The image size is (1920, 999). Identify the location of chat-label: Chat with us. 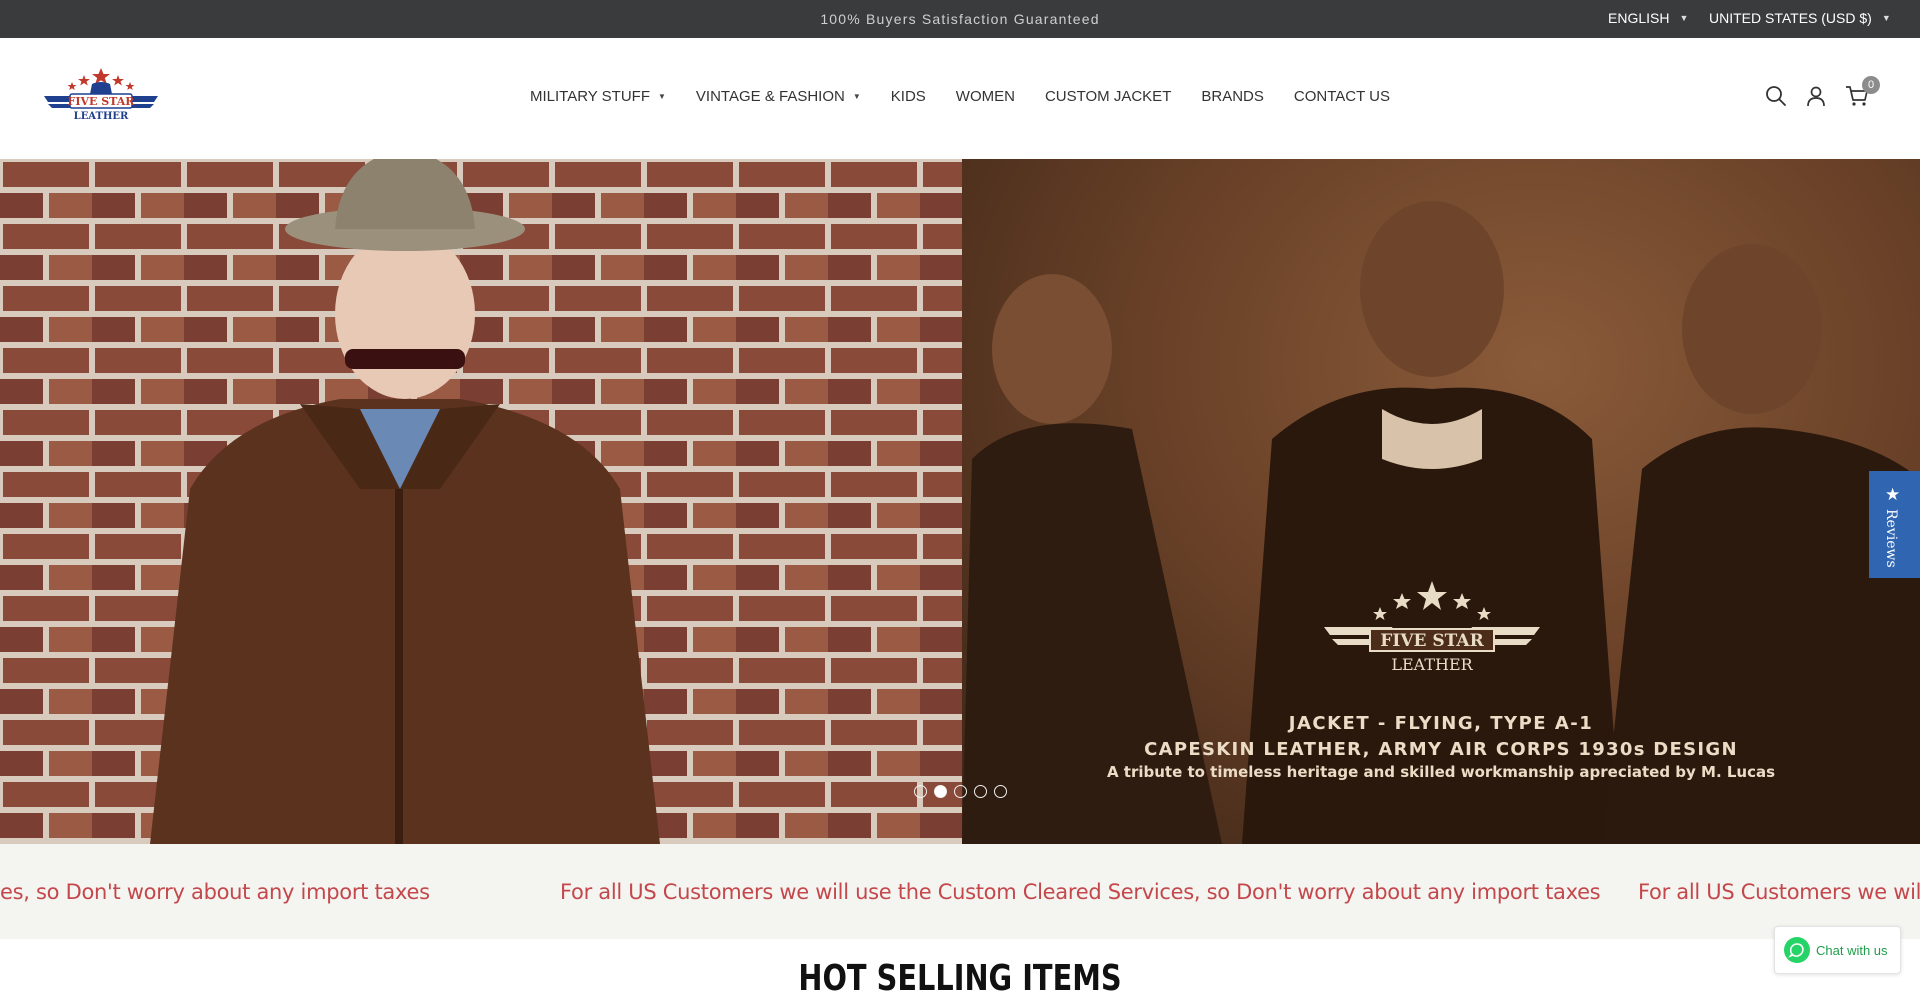
(1852, 950).